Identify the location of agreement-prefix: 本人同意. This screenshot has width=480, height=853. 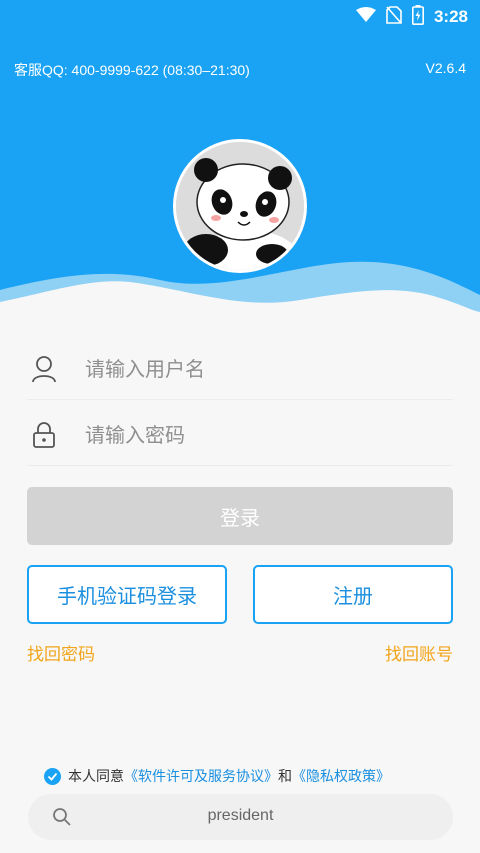
(96, 777).